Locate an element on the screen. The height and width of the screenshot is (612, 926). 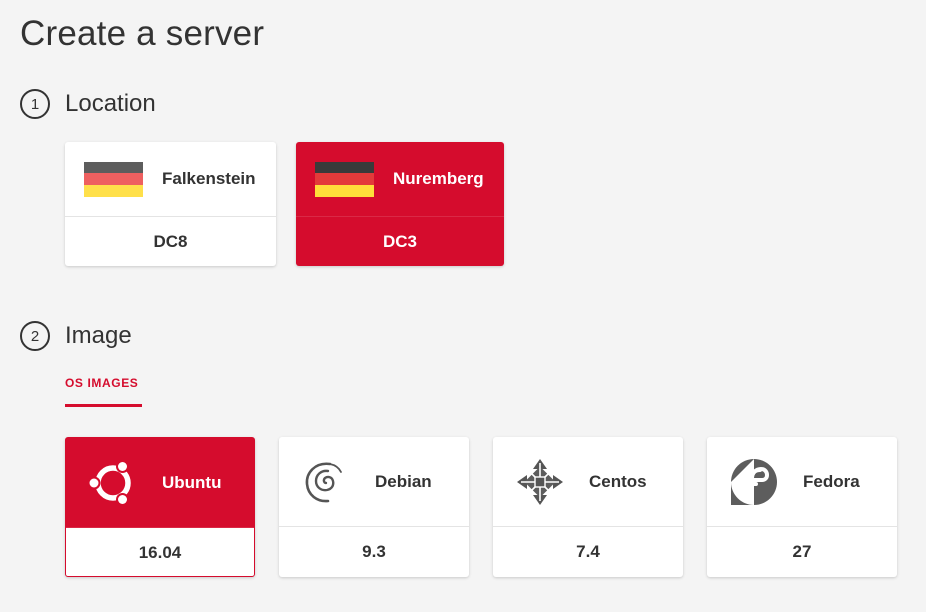
step-number-badge: 1 is located at coordinates (35, 104).